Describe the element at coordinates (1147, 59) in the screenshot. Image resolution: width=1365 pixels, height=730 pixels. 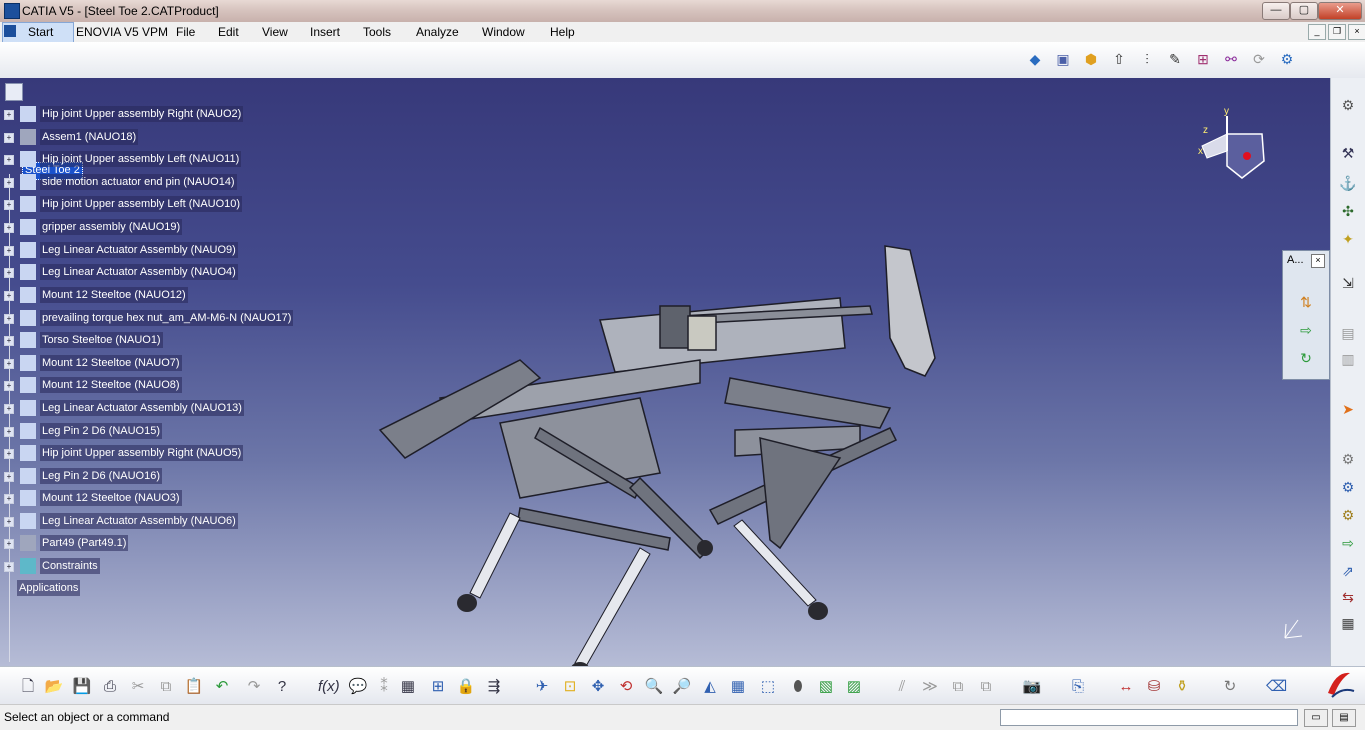
I see `graph-tree-icon: ⫶` at that location.